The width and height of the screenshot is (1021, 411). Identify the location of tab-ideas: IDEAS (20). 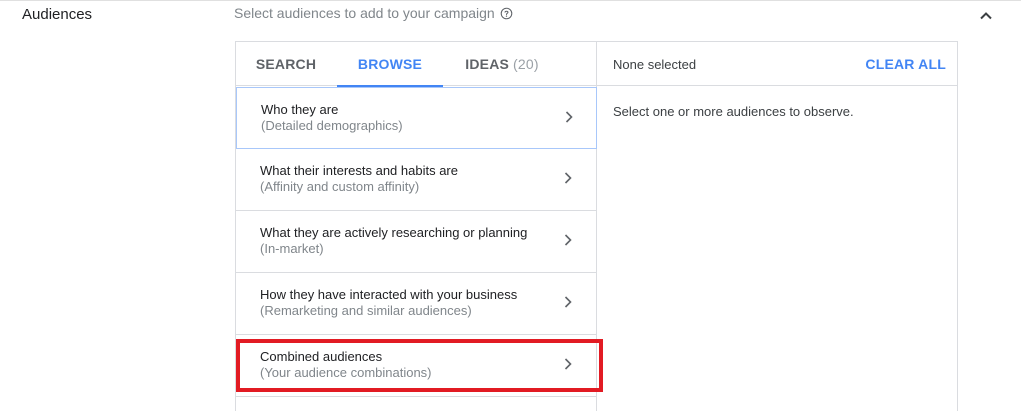
(502, 64).